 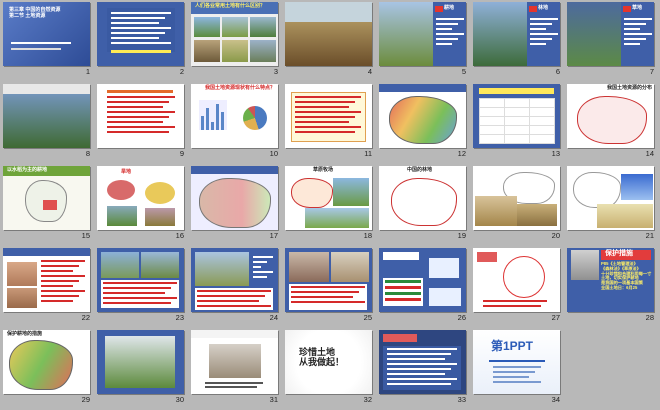 What do you see at coordinates (234, 116) in the screenshot?
I see `slide-thumbnail: 我国土地资源现状有什么特点？` at bounding box center [234, 116].